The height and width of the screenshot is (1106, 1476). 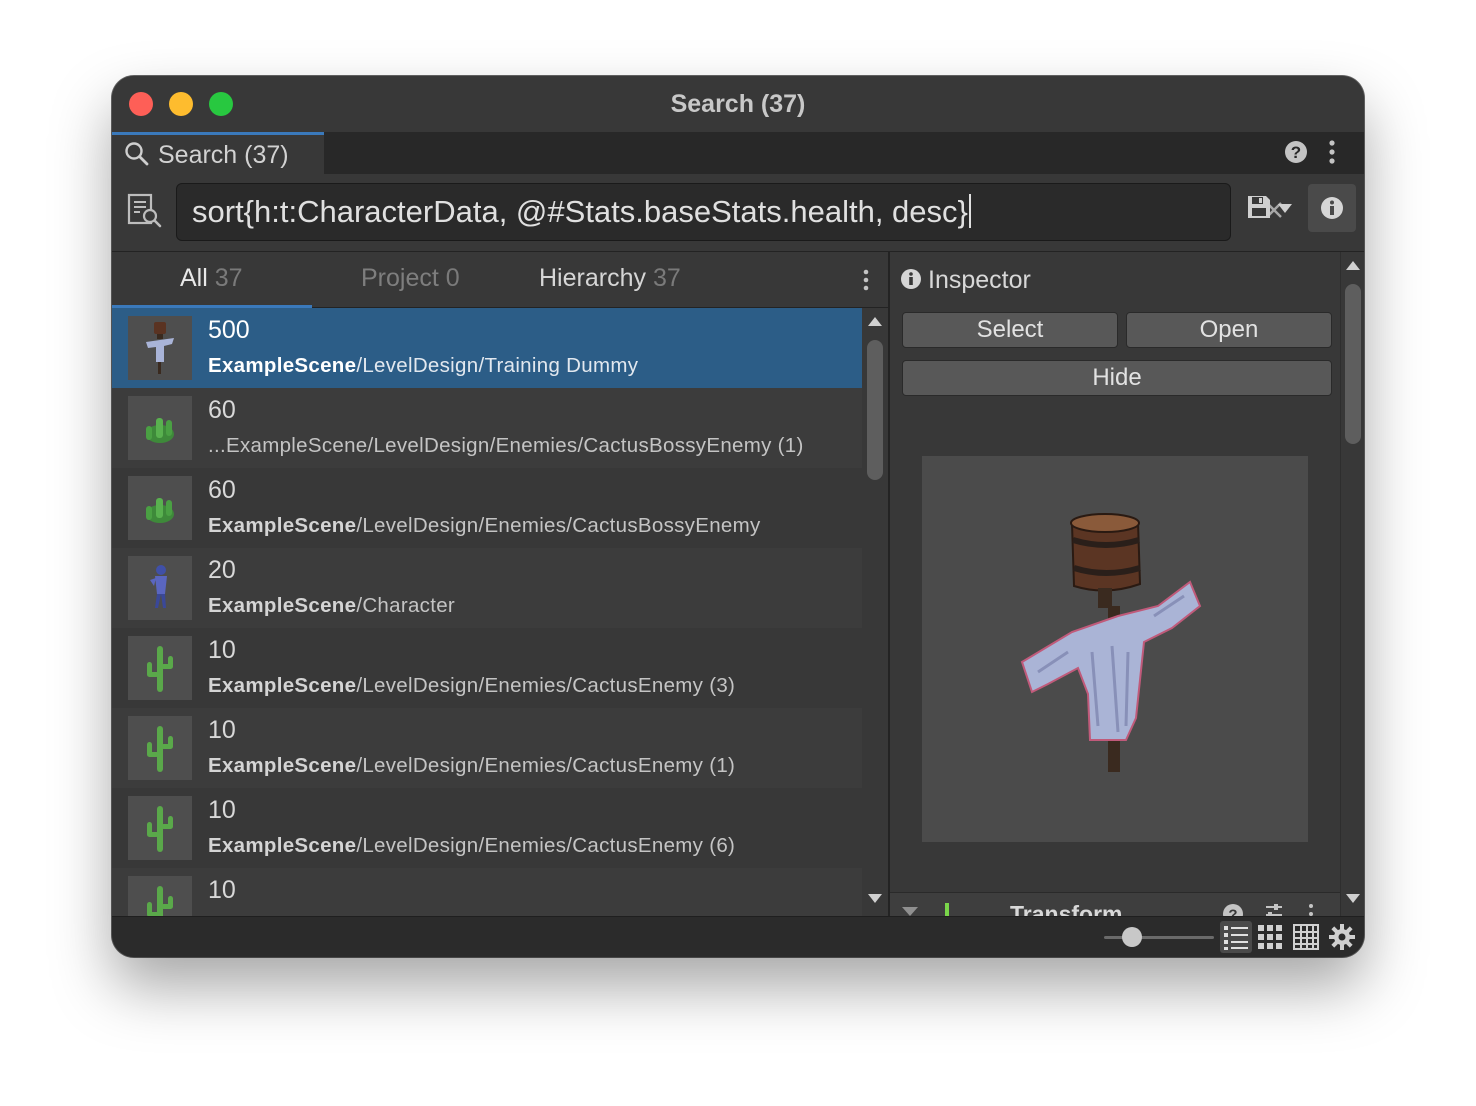 I want to click on list-view-button, so click(x=1236, y=937).